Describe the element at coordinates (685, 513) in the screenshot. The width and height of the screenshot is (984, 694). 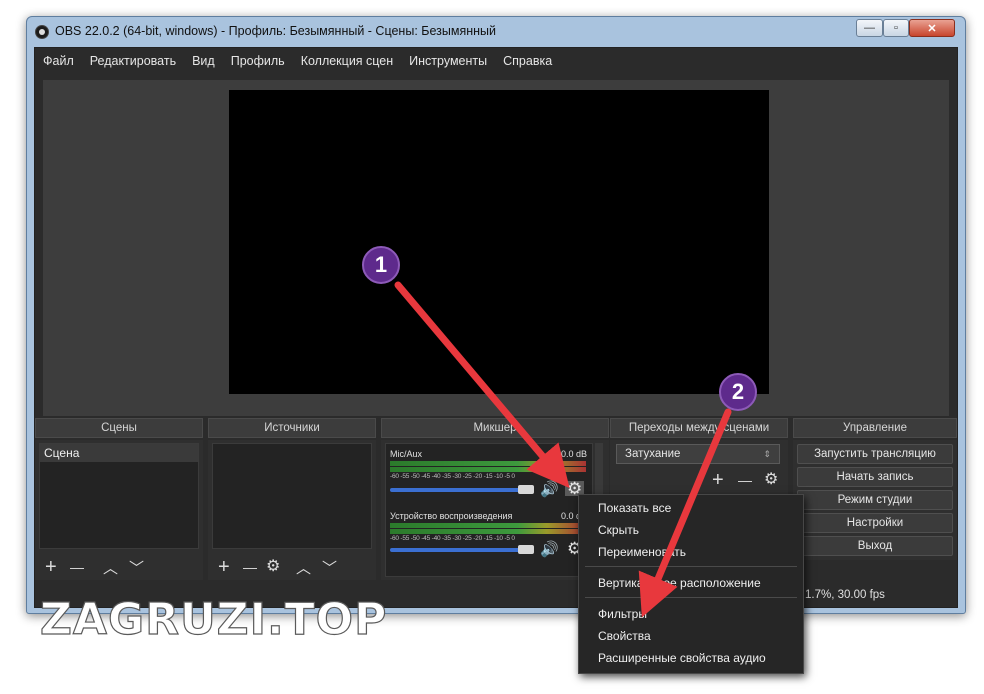
I see `arrow-to-filters` at that location.